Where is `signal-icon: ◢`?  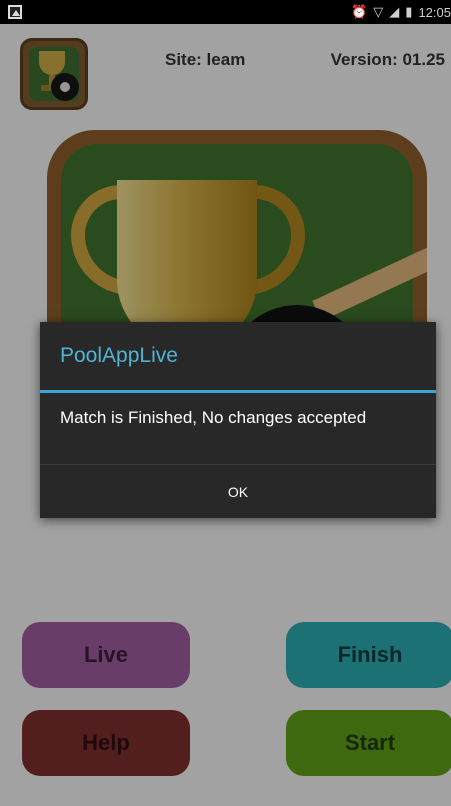
signal-icon: ◢ is located at coordinates (394, 11).